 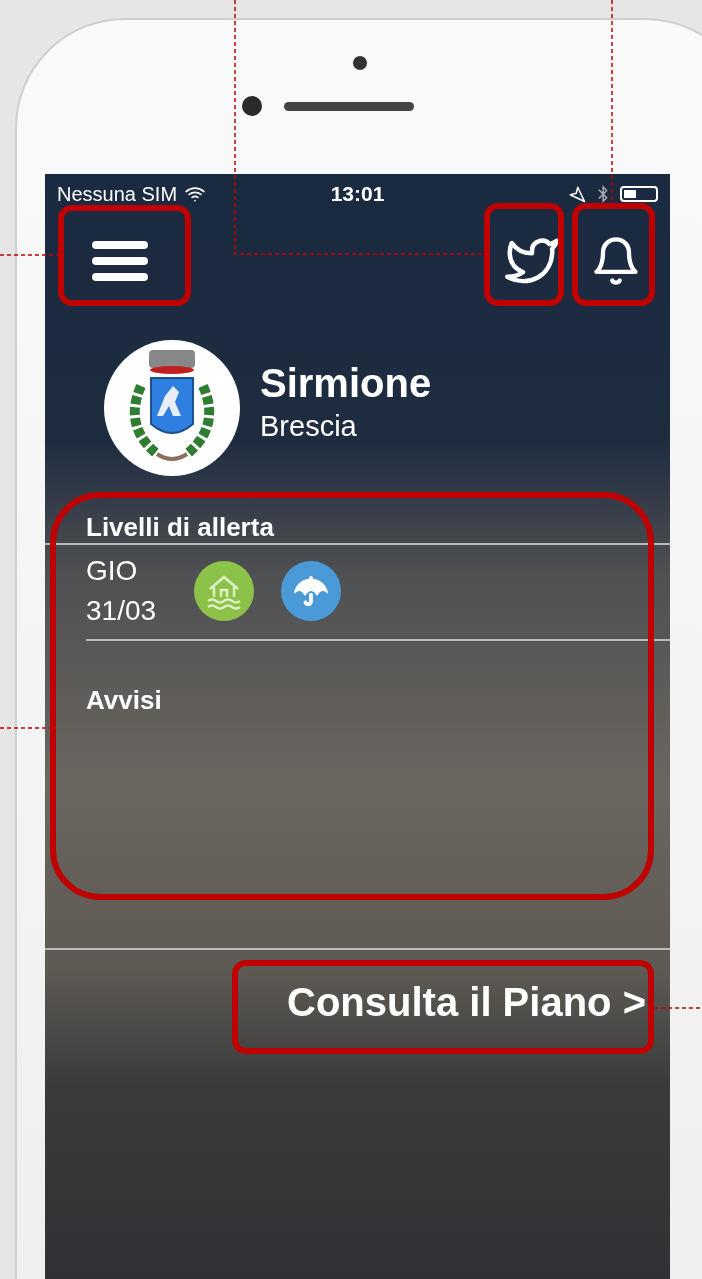 What do you see at coordinates (311, 591) in the screenshot?
I see `umbrella-icon` at bounding box center [311, 591].